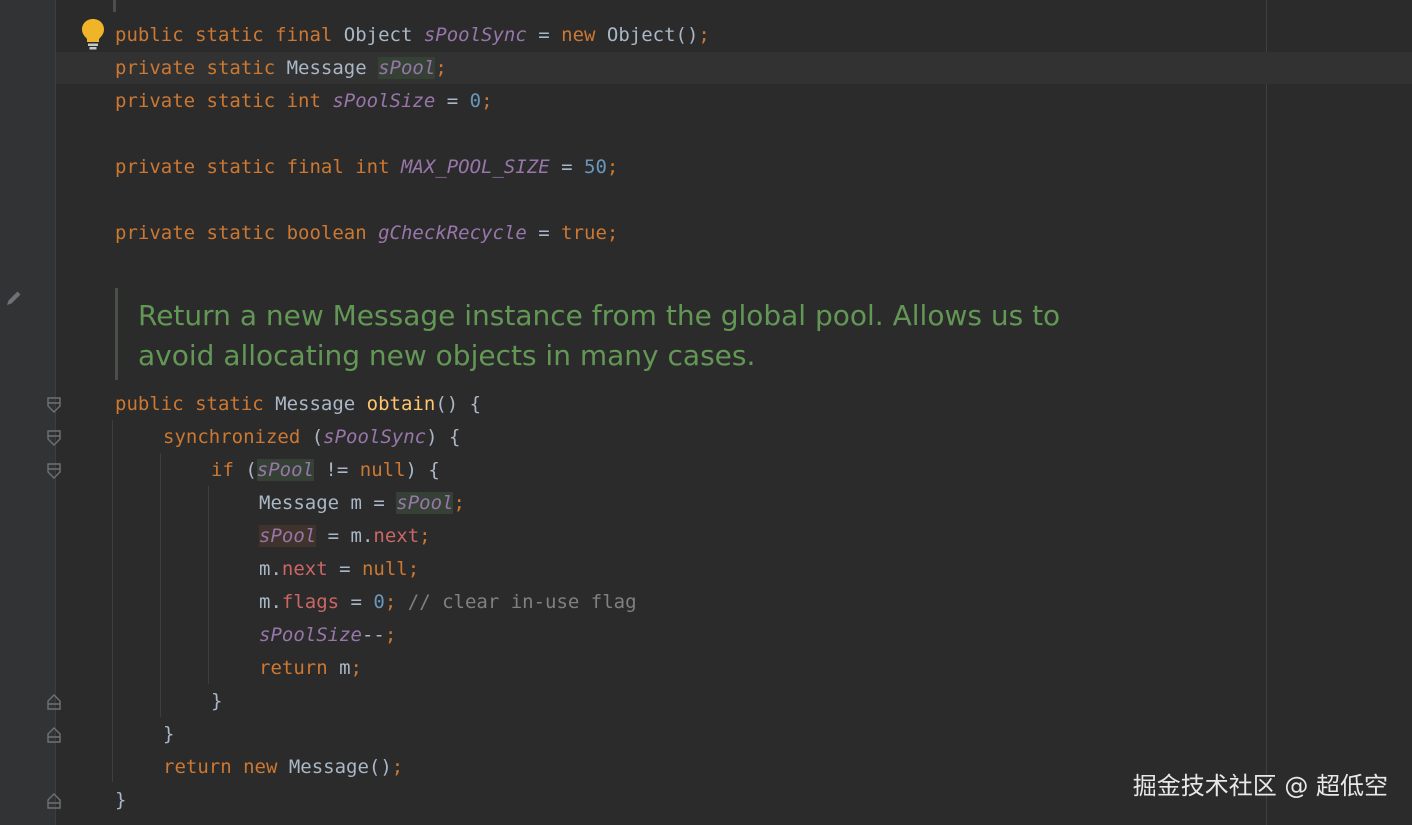 This screenshot has height=825, width=1412. What do you see at coordinates (201, 68) in the screenshot?
I see `code-token: private static` at bounding box center [201, 68].